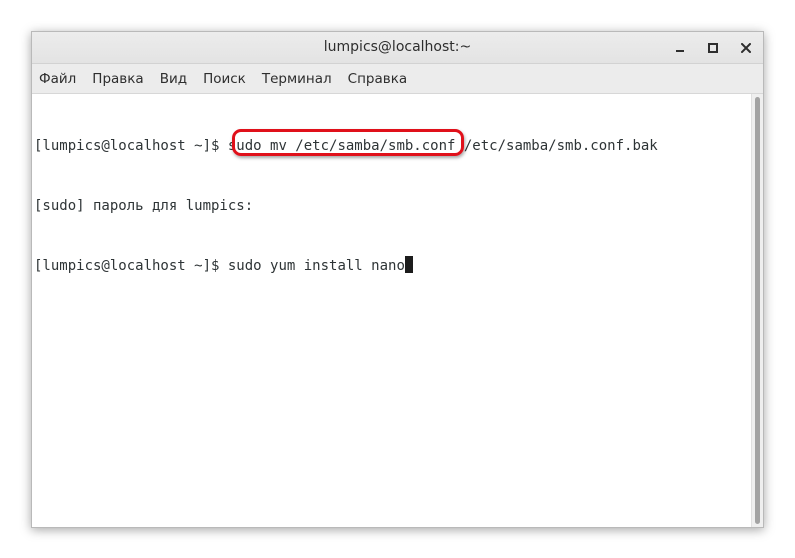 The width and height of the screenshot is (795, 558). Describe the element at coordinates (408, 264) in the screenshot. I see `text-cursor` at that location.